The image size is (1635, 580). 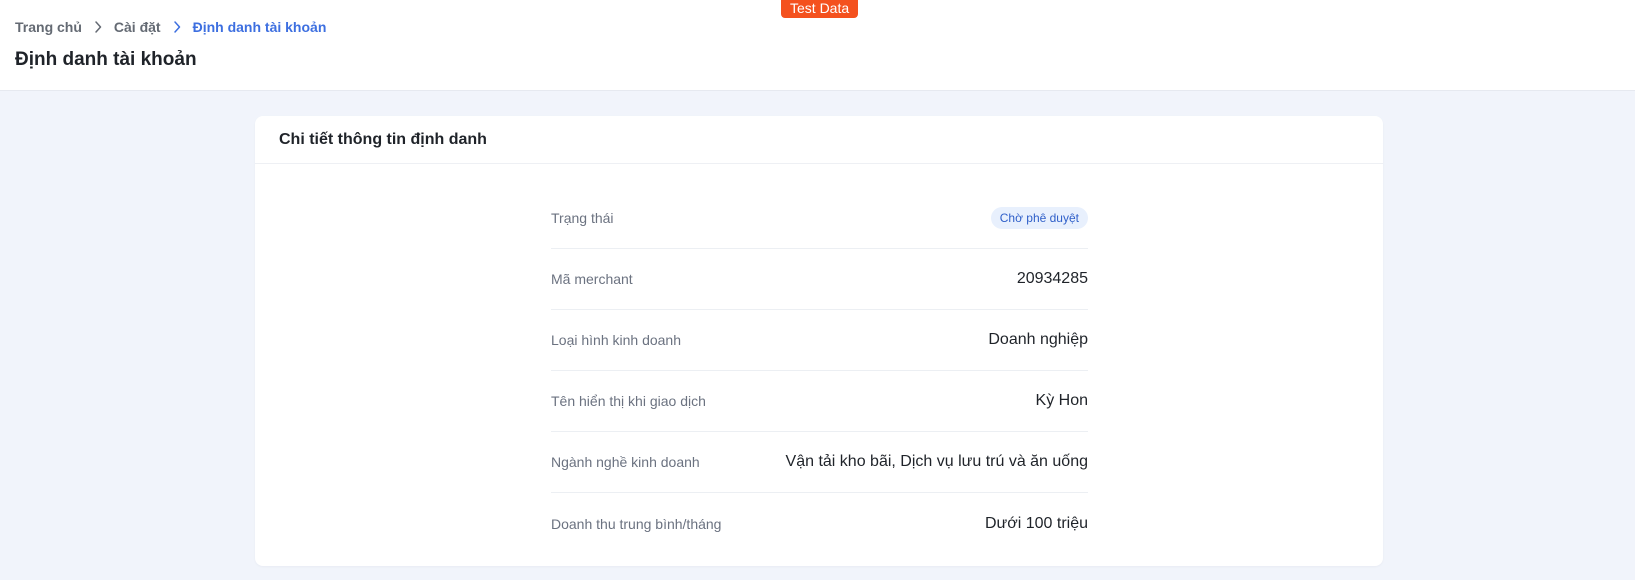 I want to click on card-title: Chi tiết thông tin định danh, so click(x=383, y=139).